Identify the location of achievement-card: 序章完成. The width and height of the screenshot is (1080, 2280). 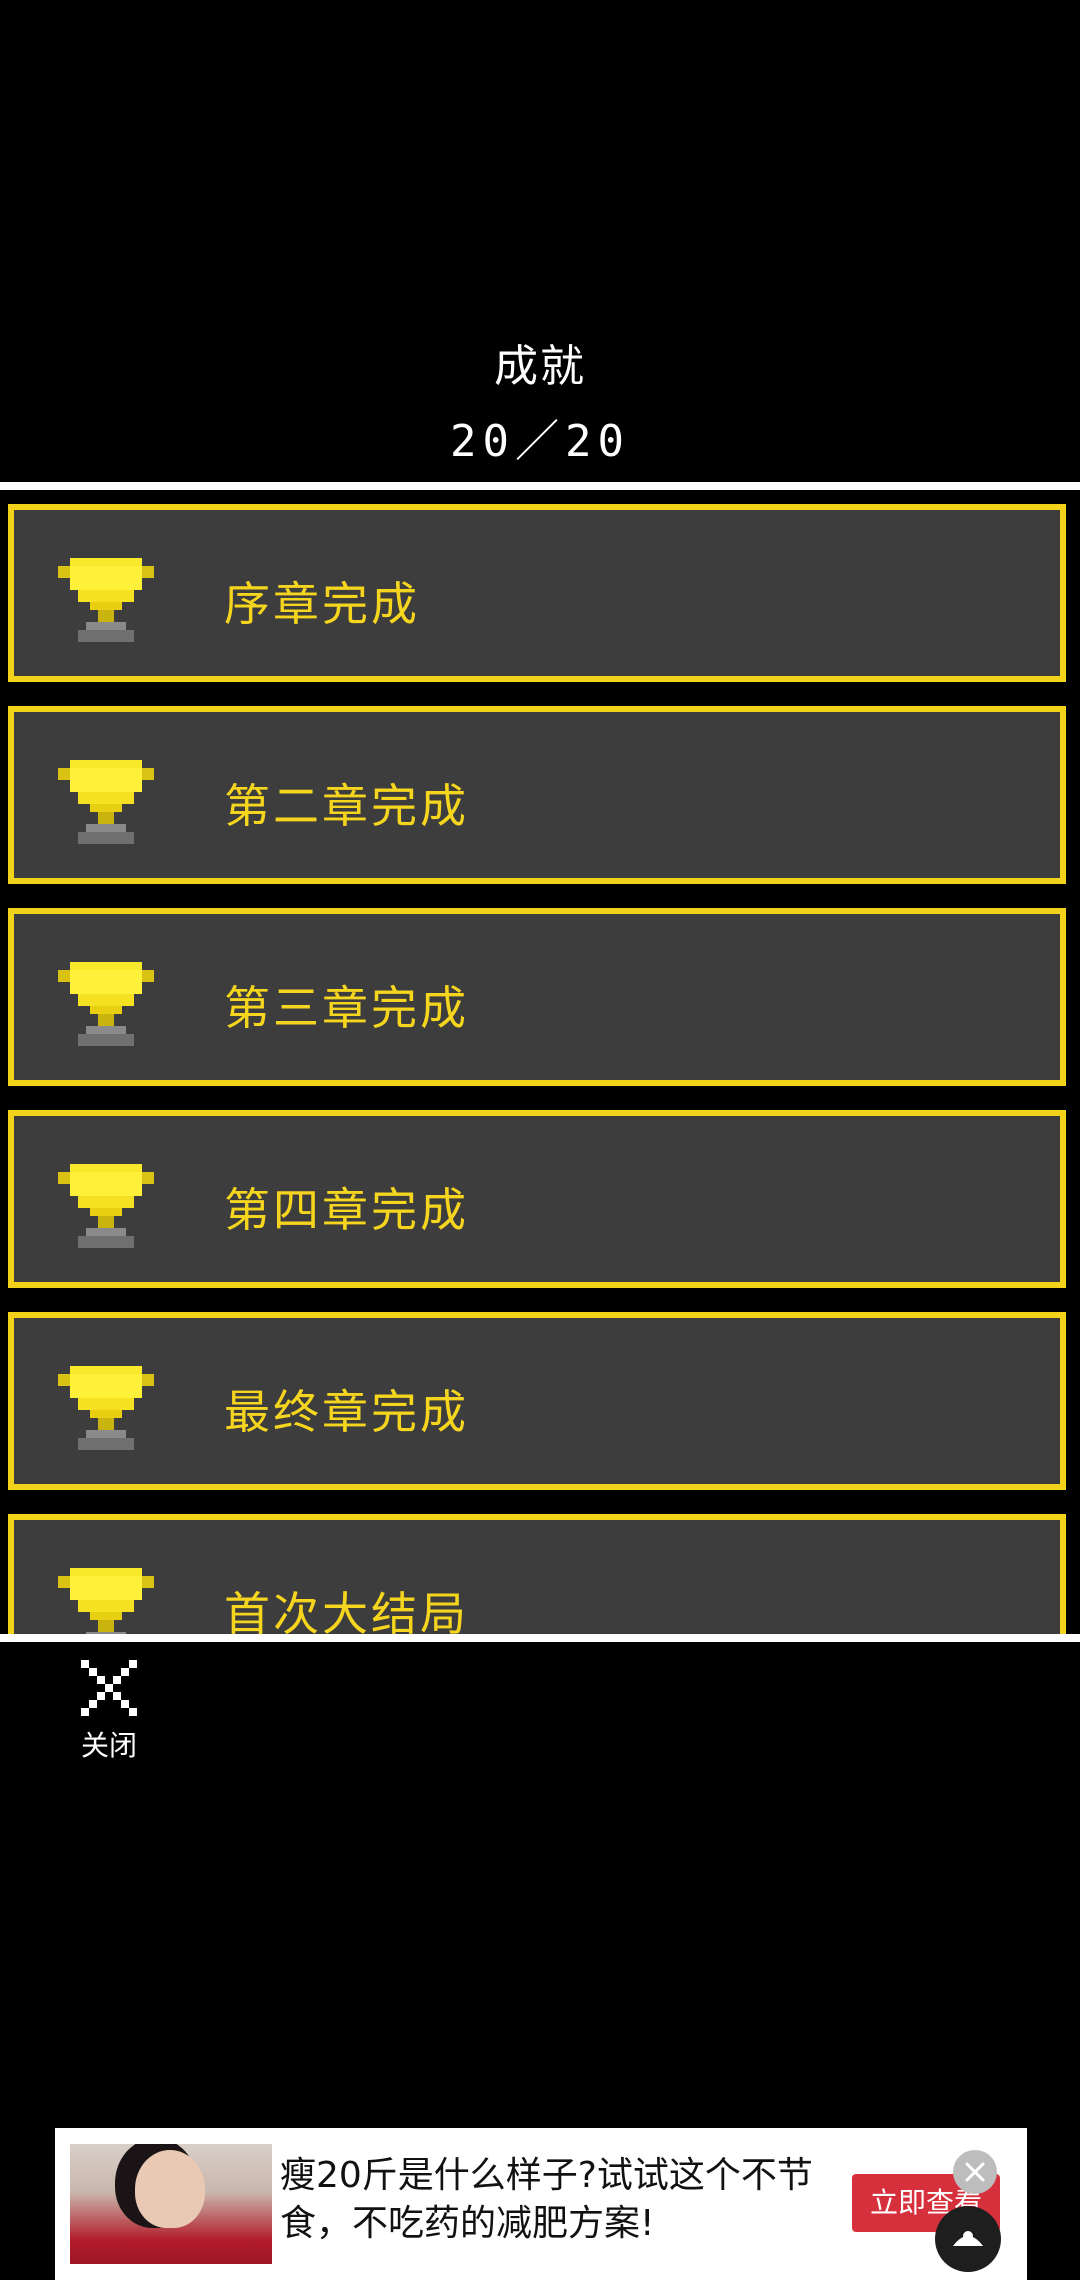
(537, 593).